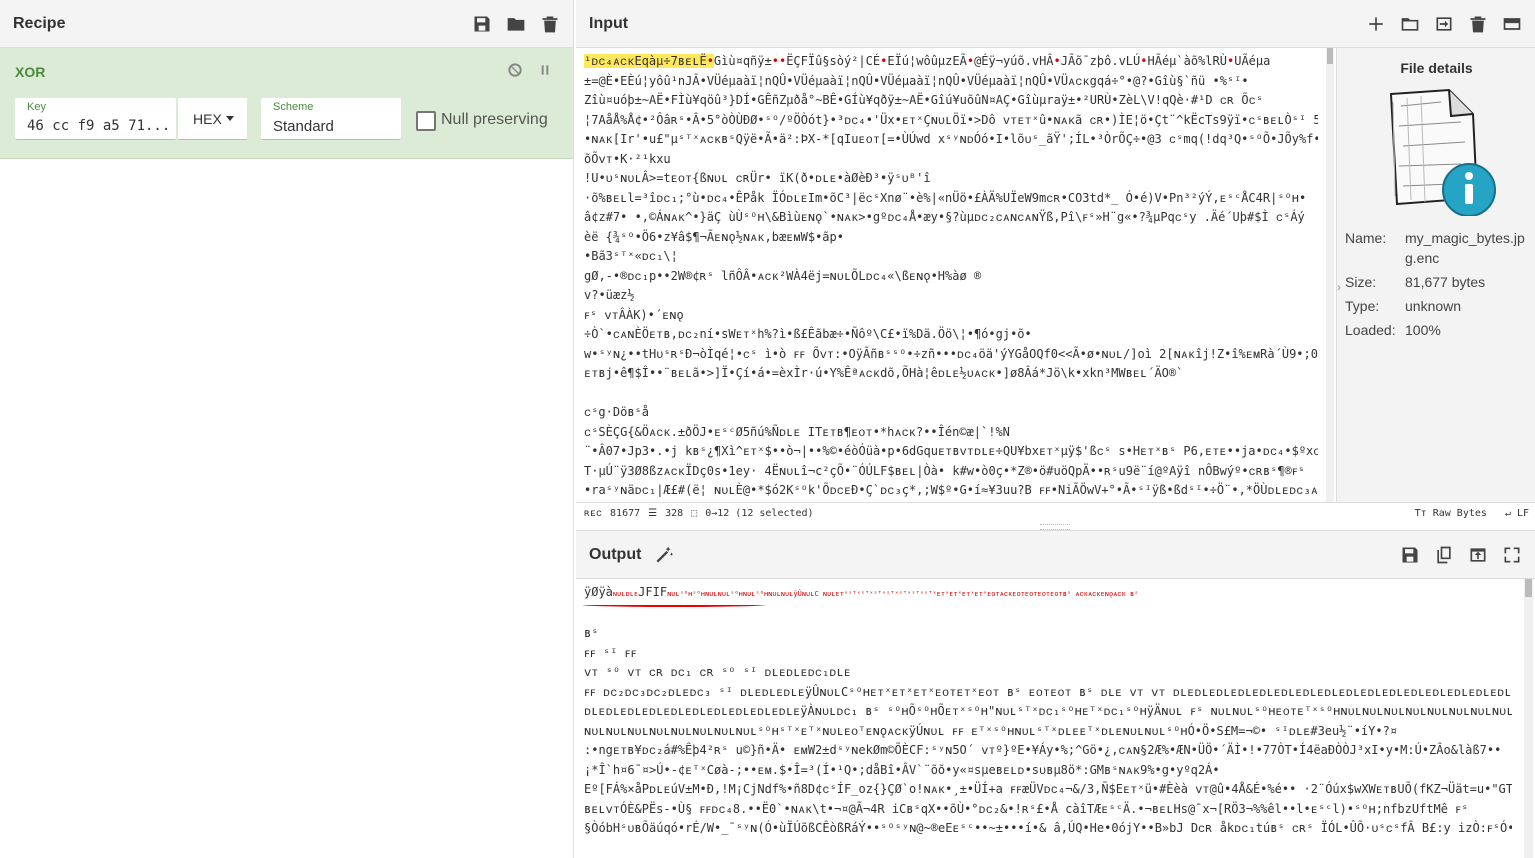 This screenshot has width=1535, height=858. I want to click on output-header: Output, so click(1055, 555).